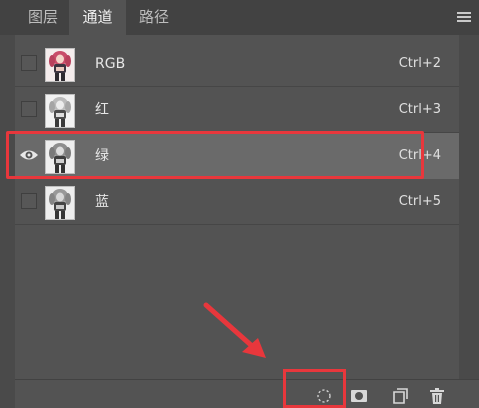 The height and width of the screenshot is (408, 479). What do you see at coordinates (469, 207) in the screenshot?
I see `scrollbar-track` at bounding box center [469, 207].